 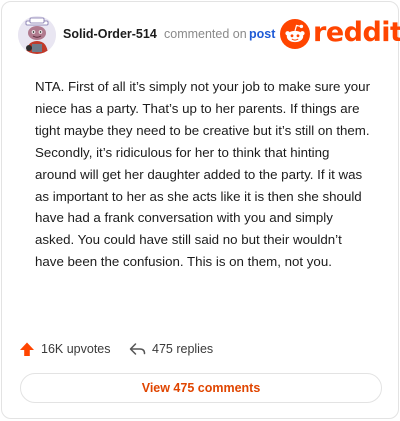 What do you see at coordinates (201, 388) in the screenshot?
I see `view-comments-button: View 475 comments` at bounding box center [201, 388].